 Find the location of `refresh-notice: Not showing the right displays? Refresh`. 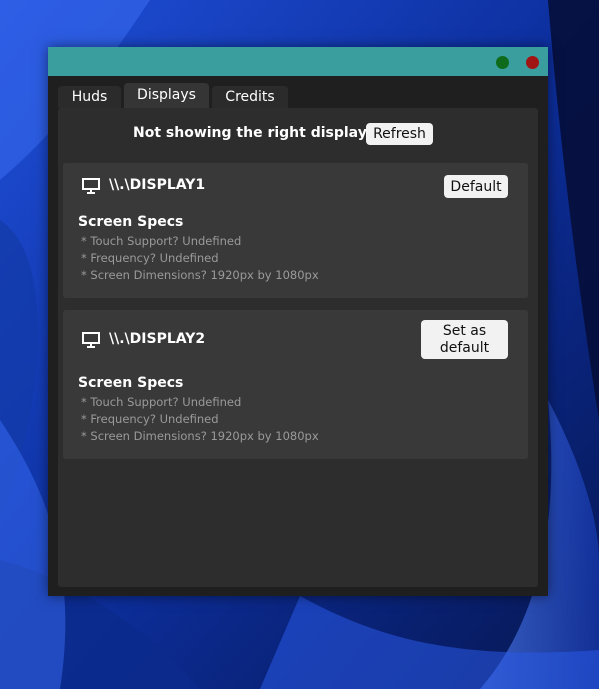

refresh-notice: Not showing the right displays? Refresh is located at coordinates (298, 134).